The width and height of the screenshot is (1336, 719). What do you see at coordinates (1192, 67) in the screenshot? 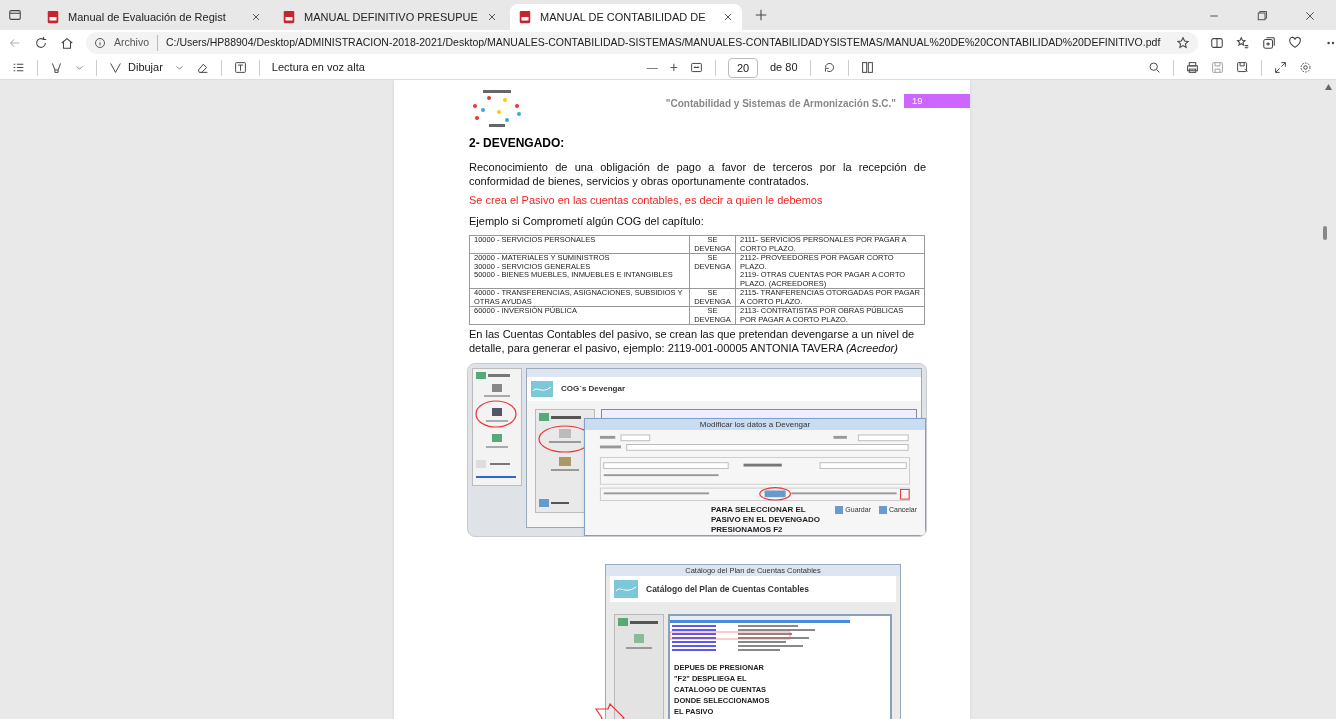
I see `print-icon` at bounding box center [1192, 67].